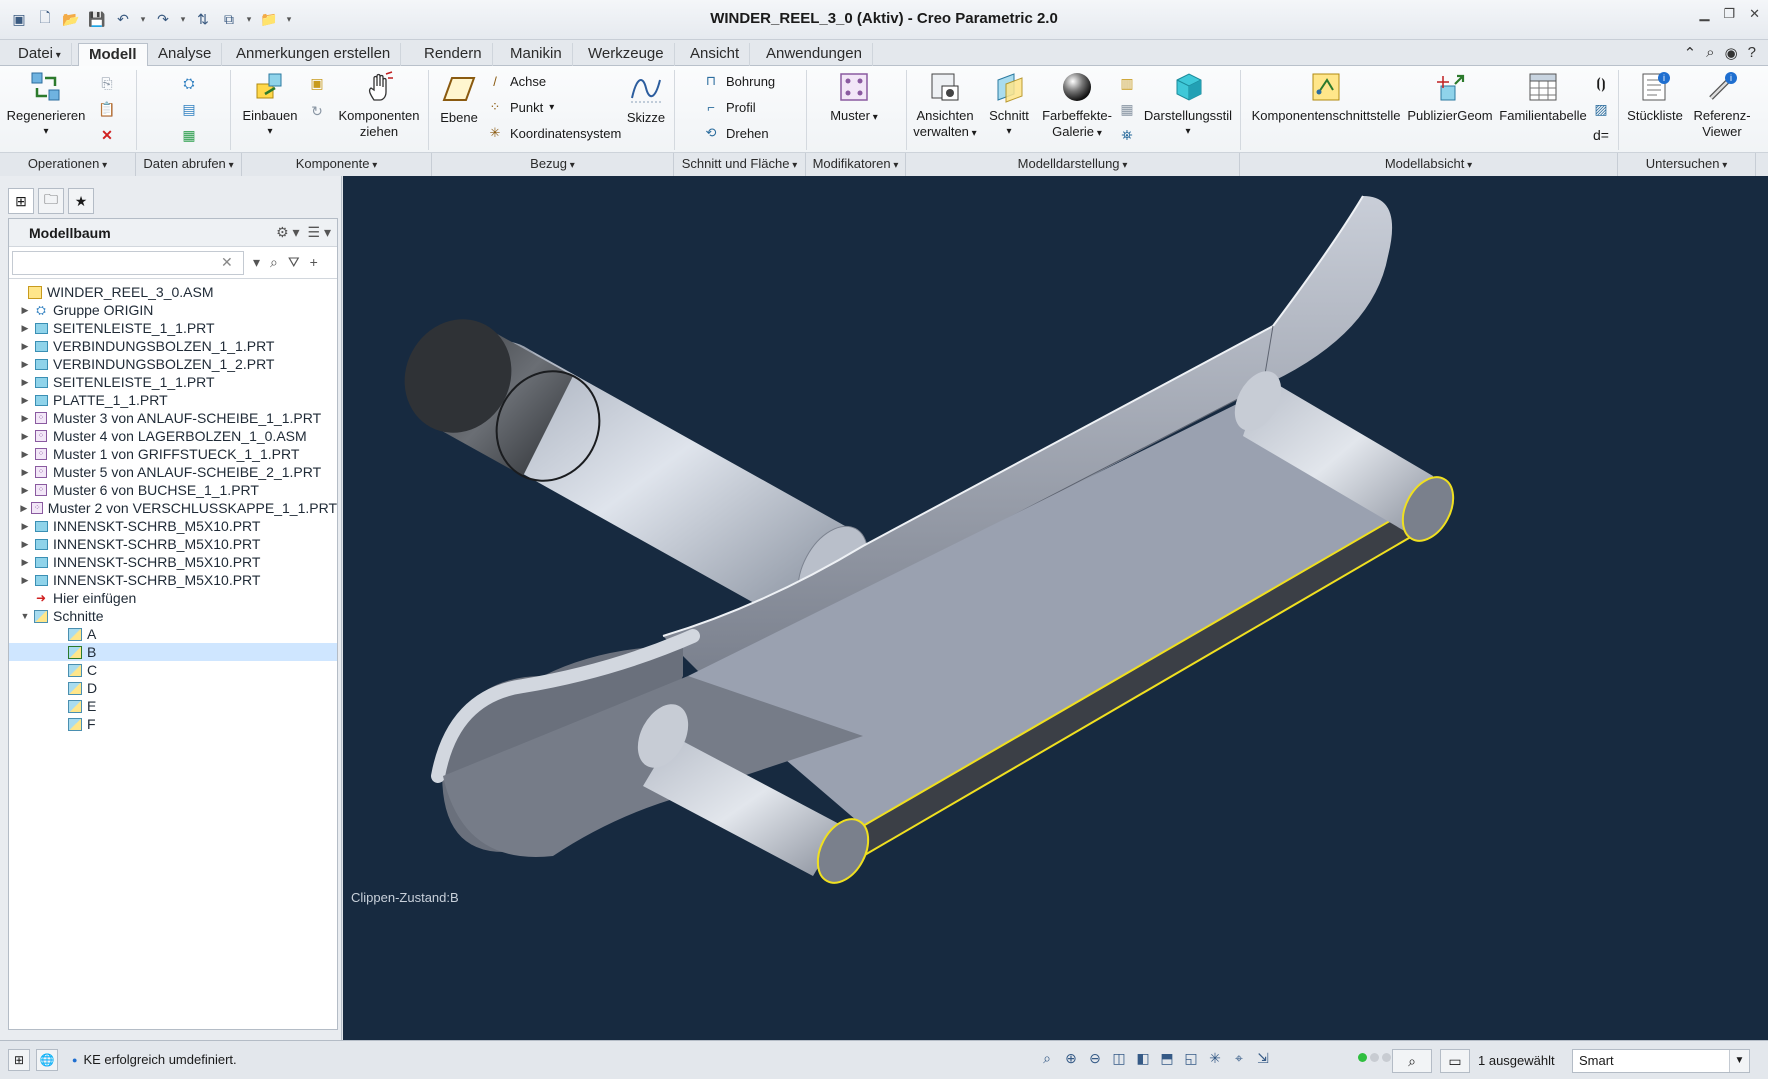 This screenshot has height=1079, width=1768. I want to click on publish-geom-button: PublizierGeom, so click(1450, 97).